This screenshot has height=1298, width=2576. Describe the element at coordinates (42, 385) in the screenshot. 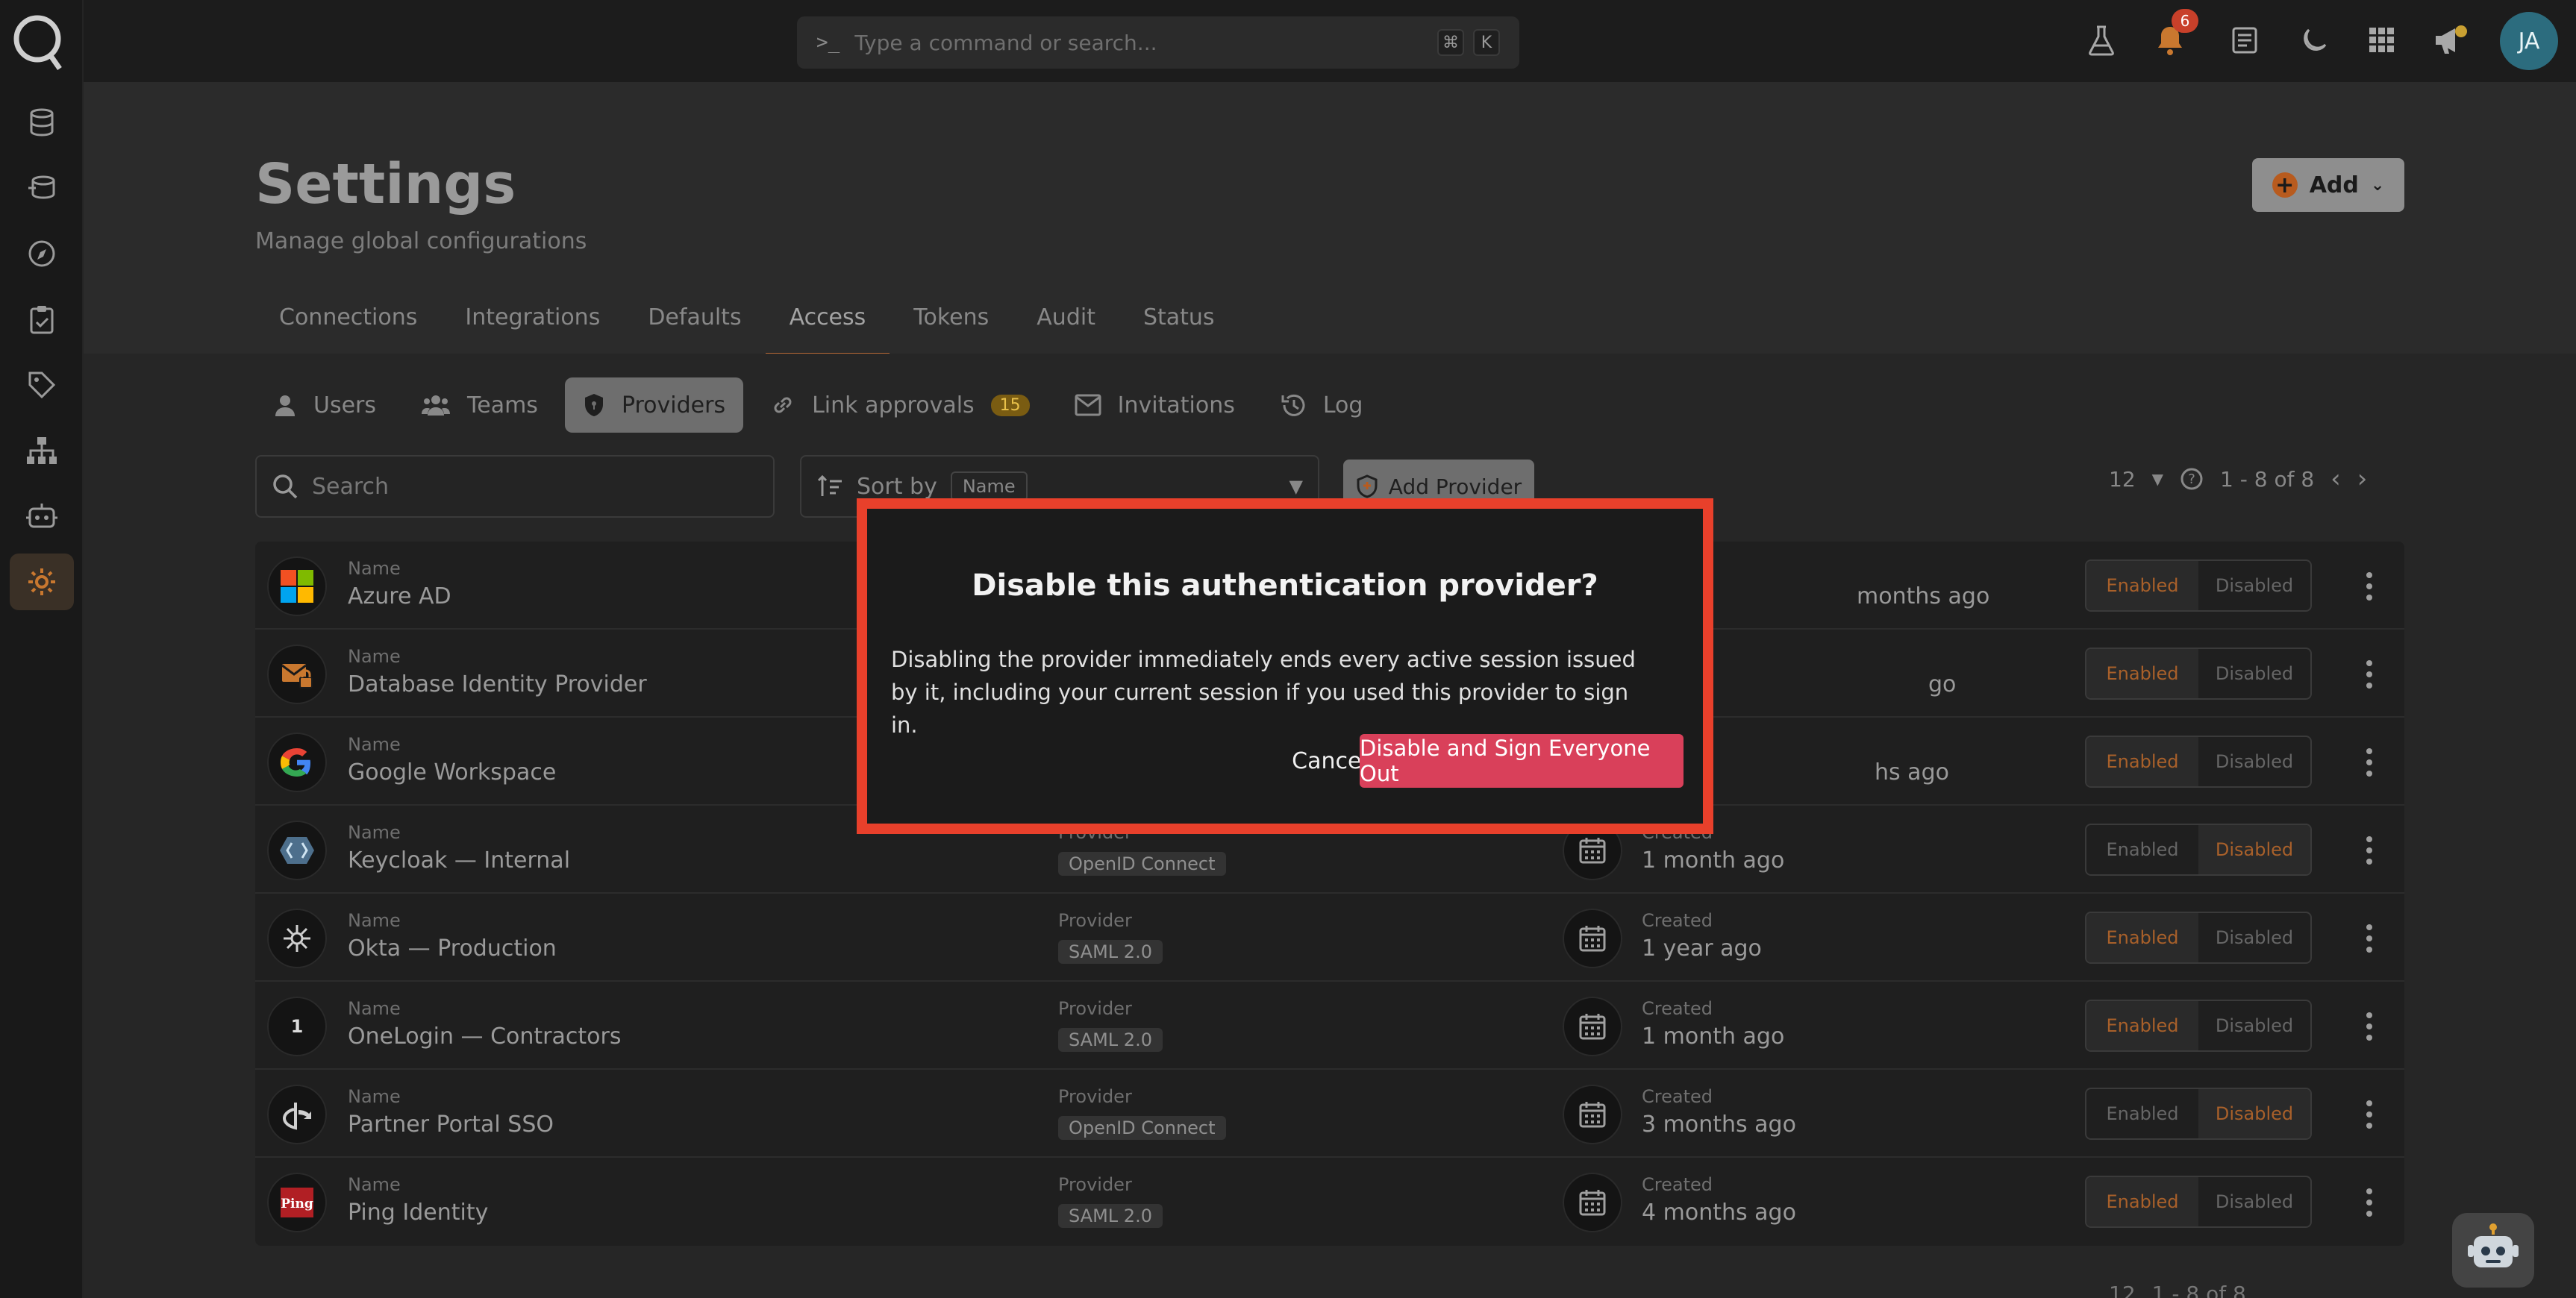

I see `nav-tag-icon` at that location.